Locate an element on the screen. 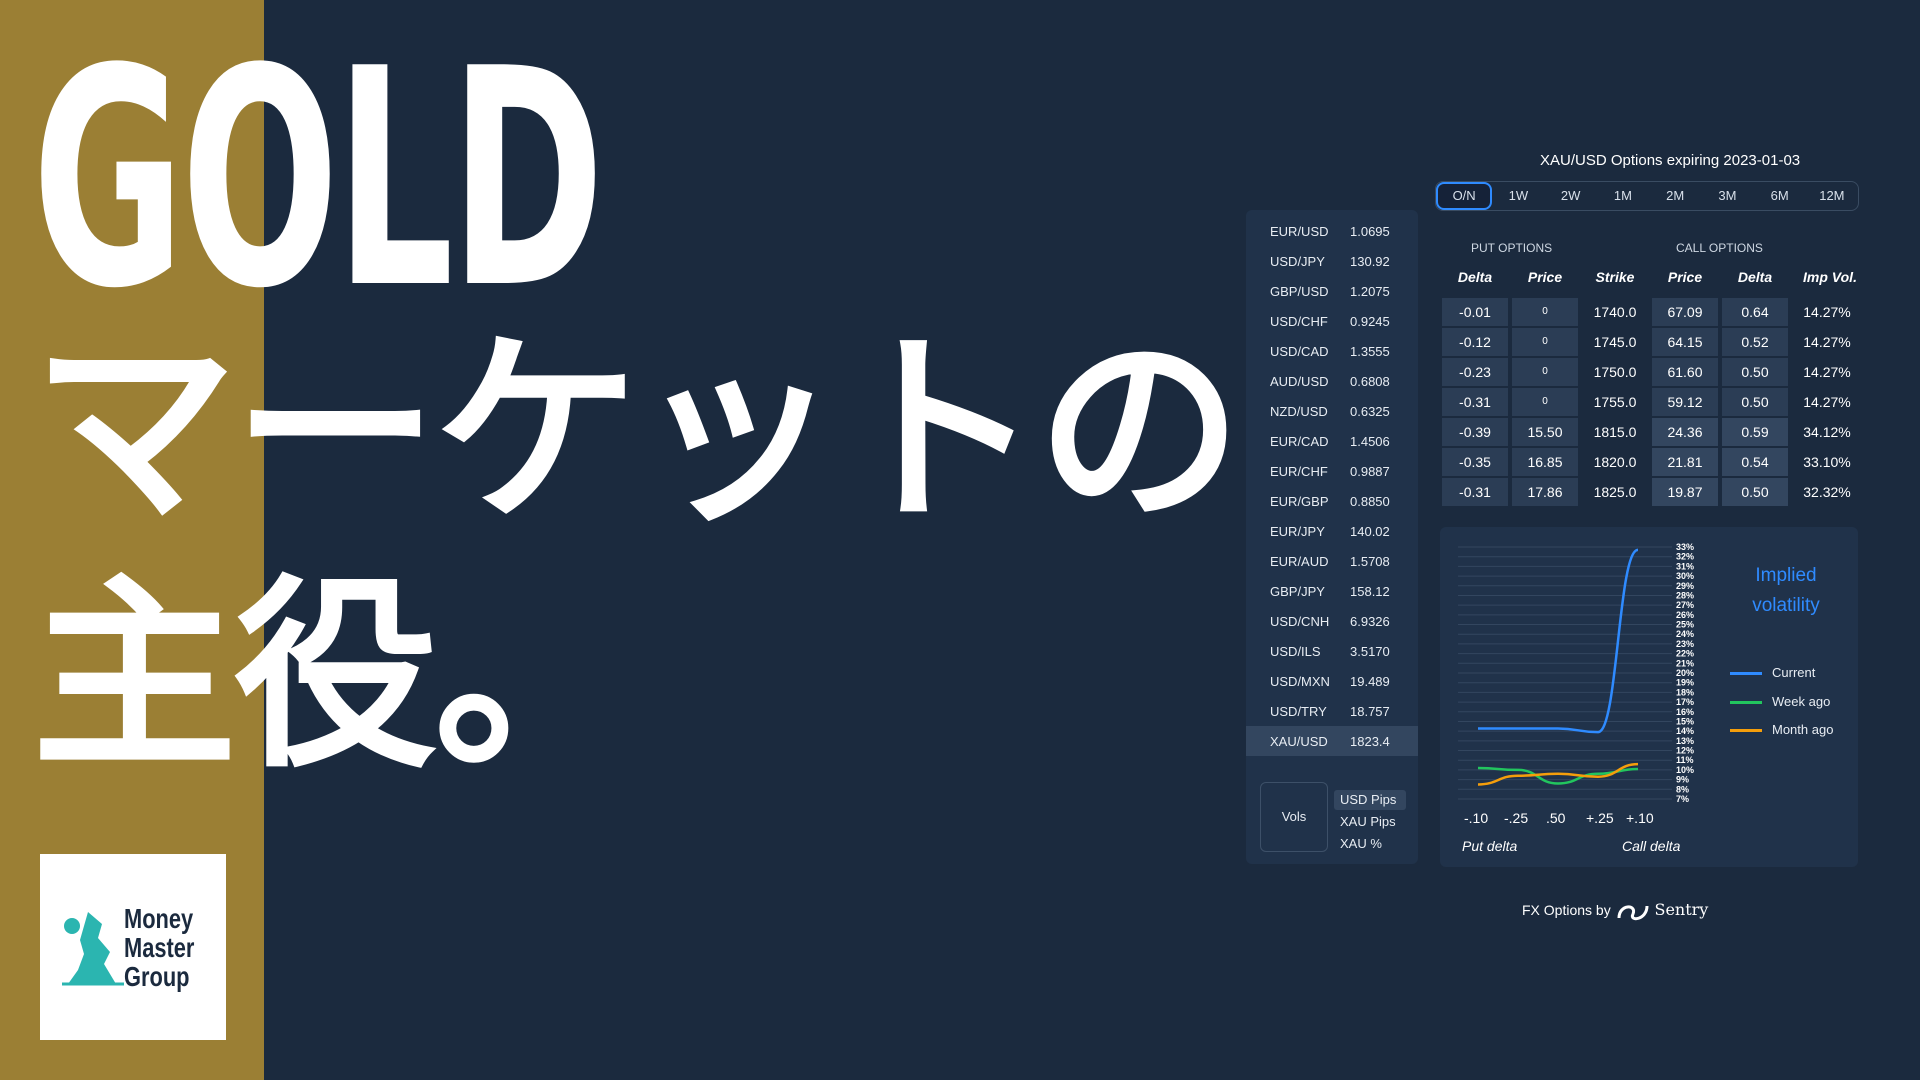  pair-row: GBP/JPY 158.12 is located at coordinates (1332, 591).